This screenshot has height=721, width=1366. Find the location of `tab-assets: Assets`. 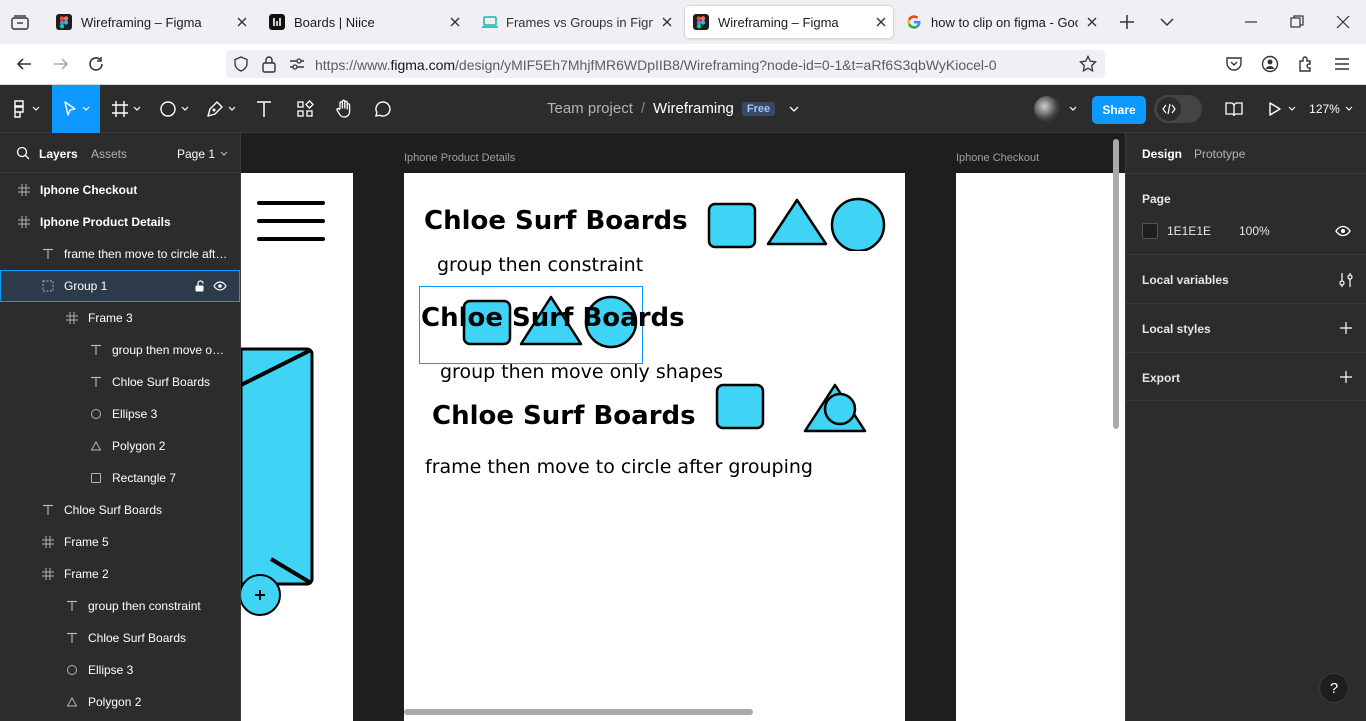

tab-assets: Assets is located at coordinates (109, 154).